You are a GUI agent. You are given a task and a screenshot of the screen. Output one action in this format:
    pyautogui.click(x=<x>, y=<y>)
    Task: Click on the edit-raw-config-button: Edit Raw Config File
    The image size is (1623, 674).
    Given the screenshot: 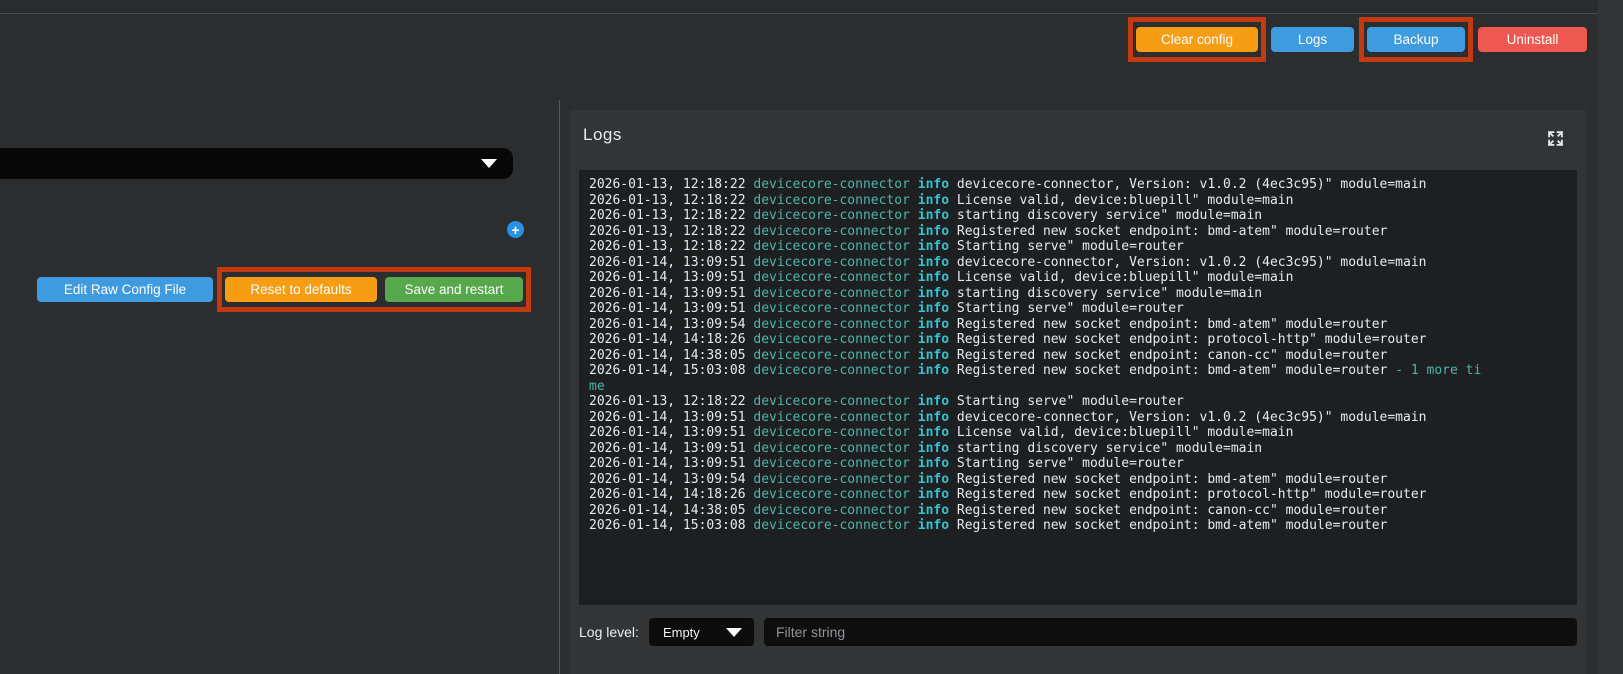 What is the action you would take?
    pyautogui.click(x=125, y=289)
    